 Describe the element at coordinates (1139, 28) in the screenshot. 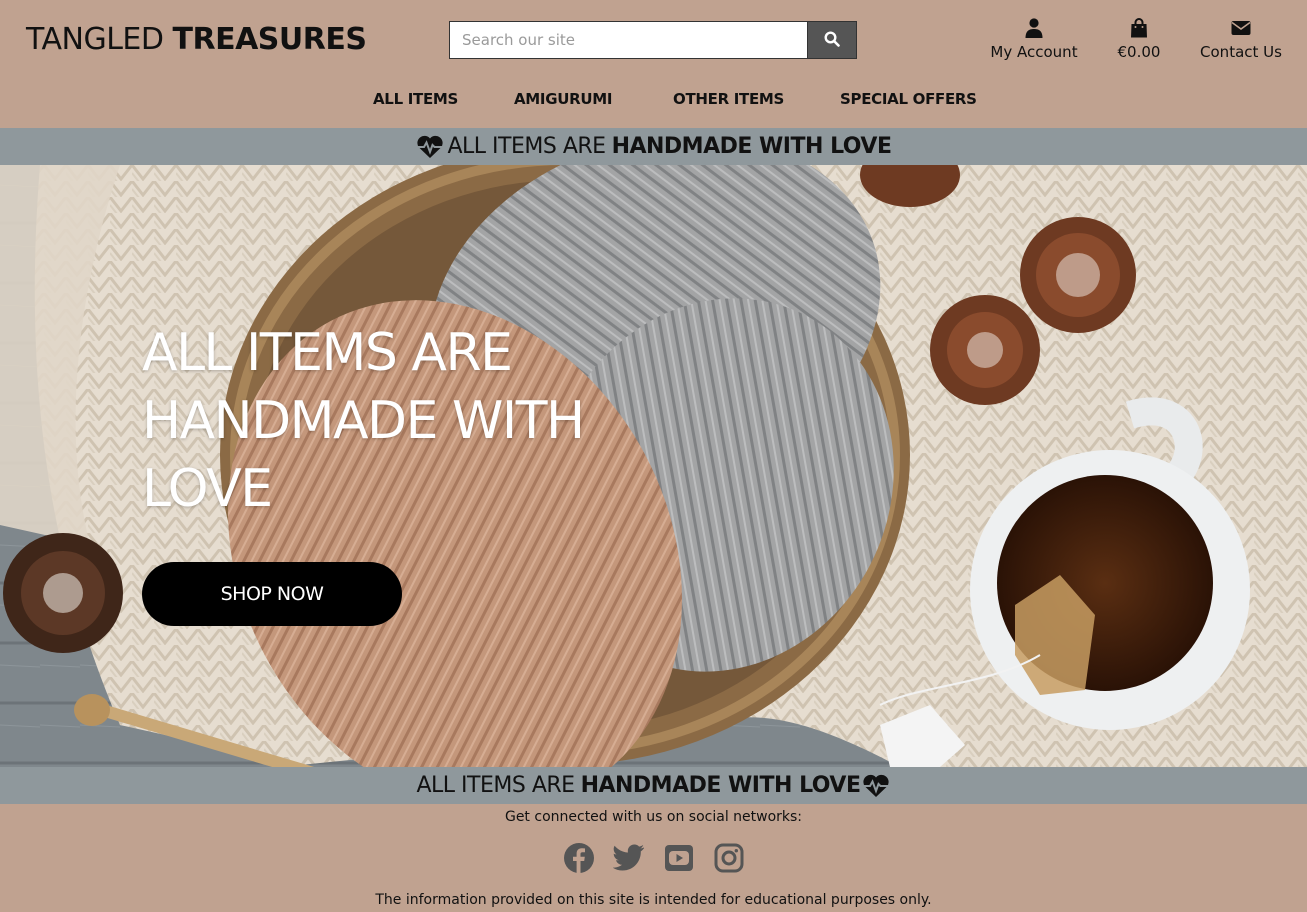

I see `shopping-bag-icon` at that location.